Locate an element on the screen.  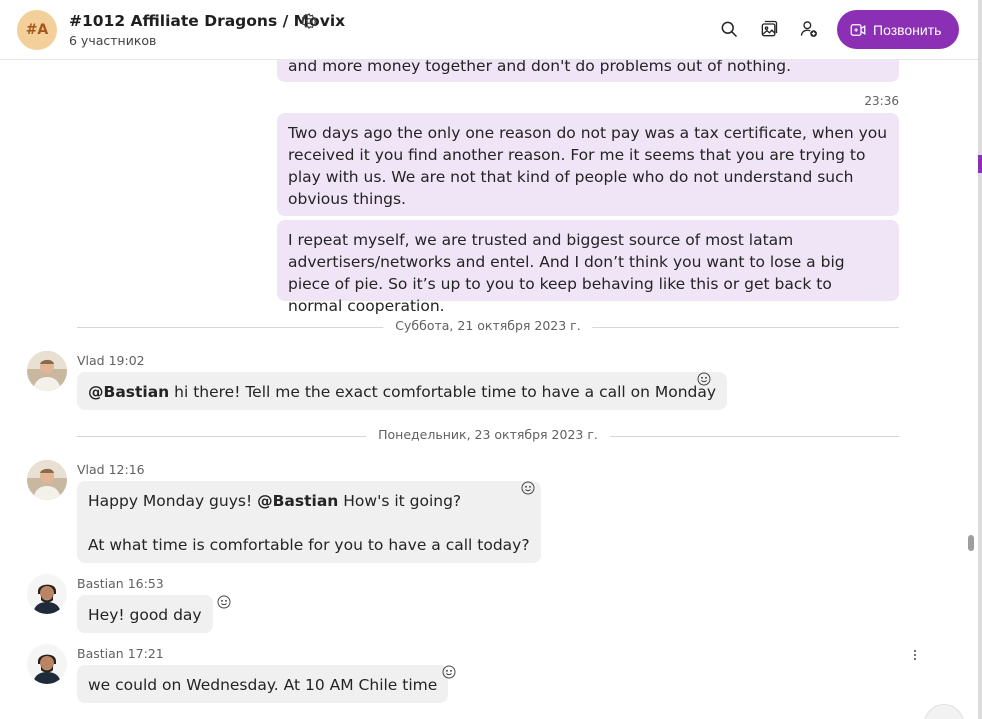
settings-icon is located at coordinates (309, 21).